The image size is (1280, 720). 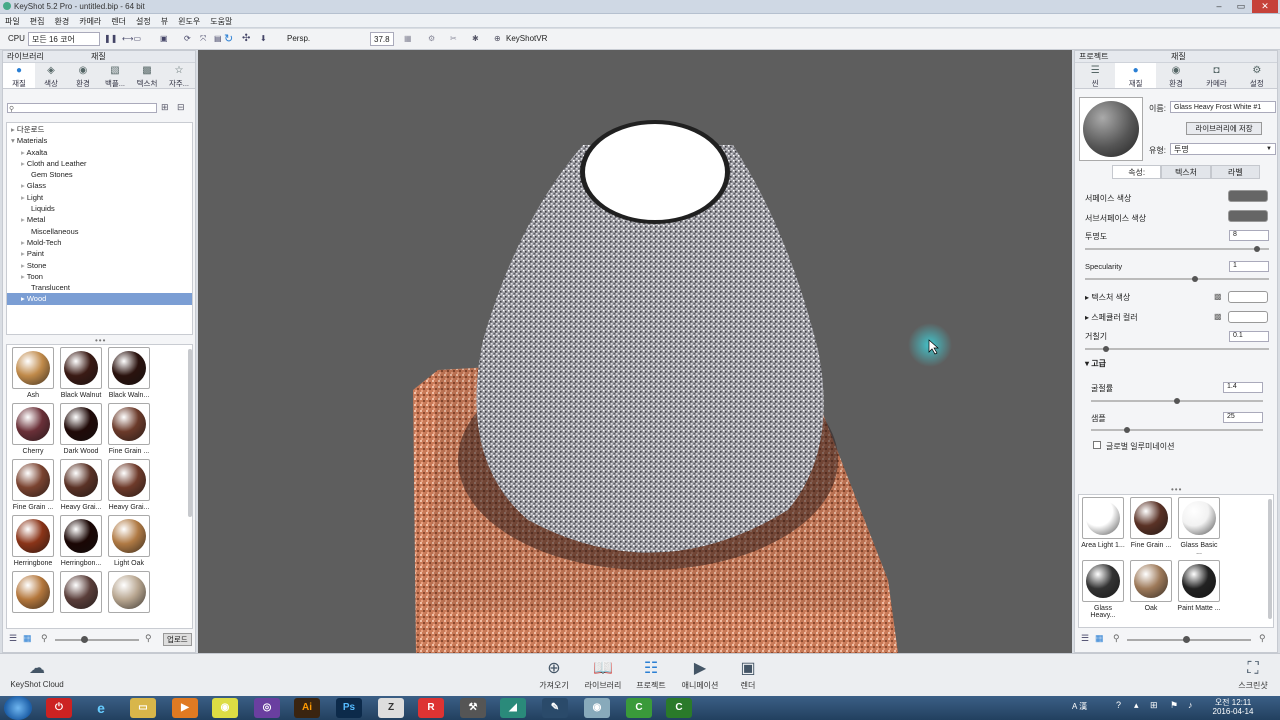 What do you see at coordinates (19, 75) in the screenshot?
I see `tab-materials: ● 재질` at bounding box center [19, 75].